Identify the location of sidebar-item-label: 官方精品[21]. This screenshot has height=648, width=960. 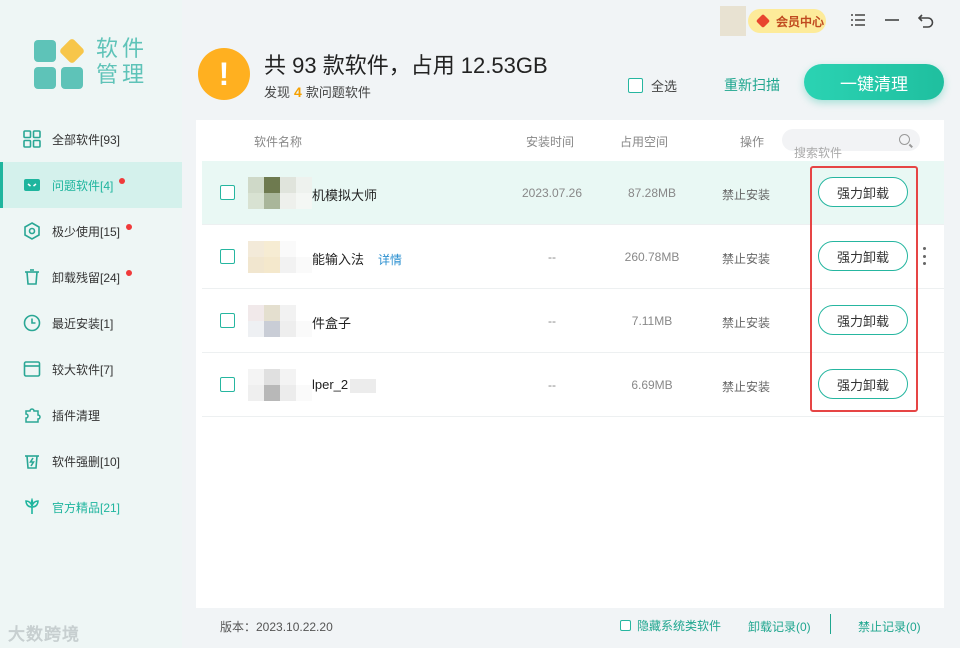
(86, 507).